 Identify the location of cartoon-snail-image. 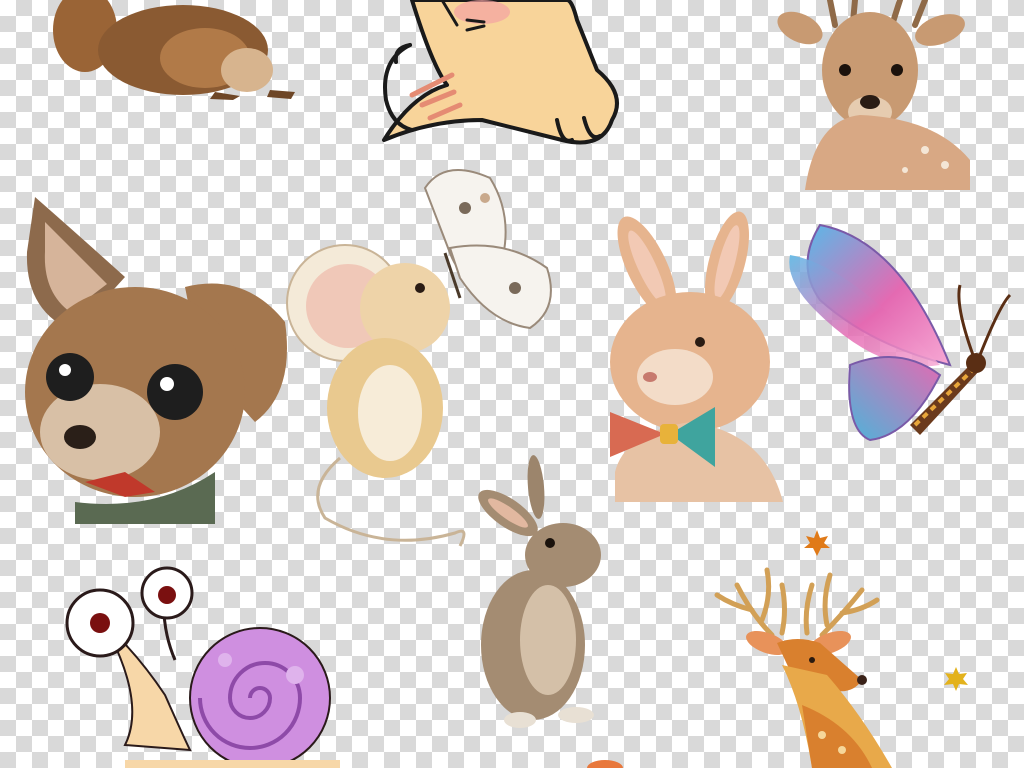
(202, 666).